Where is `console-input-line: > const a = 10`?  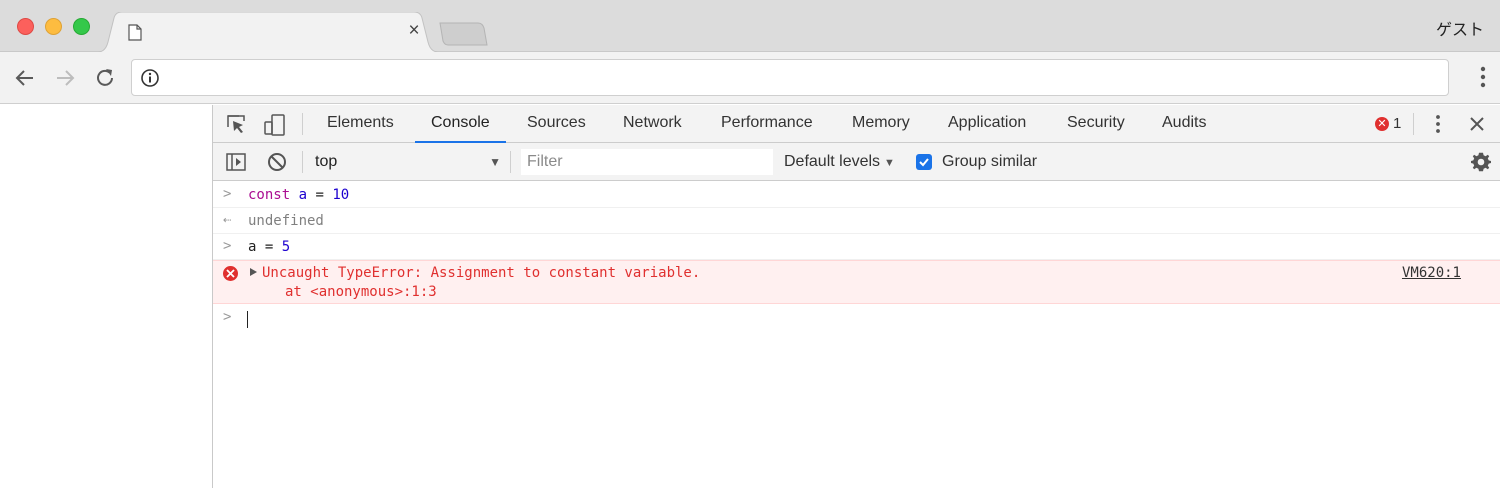 console-input-line: > const a = 10 is located at coordinates (856, 195).